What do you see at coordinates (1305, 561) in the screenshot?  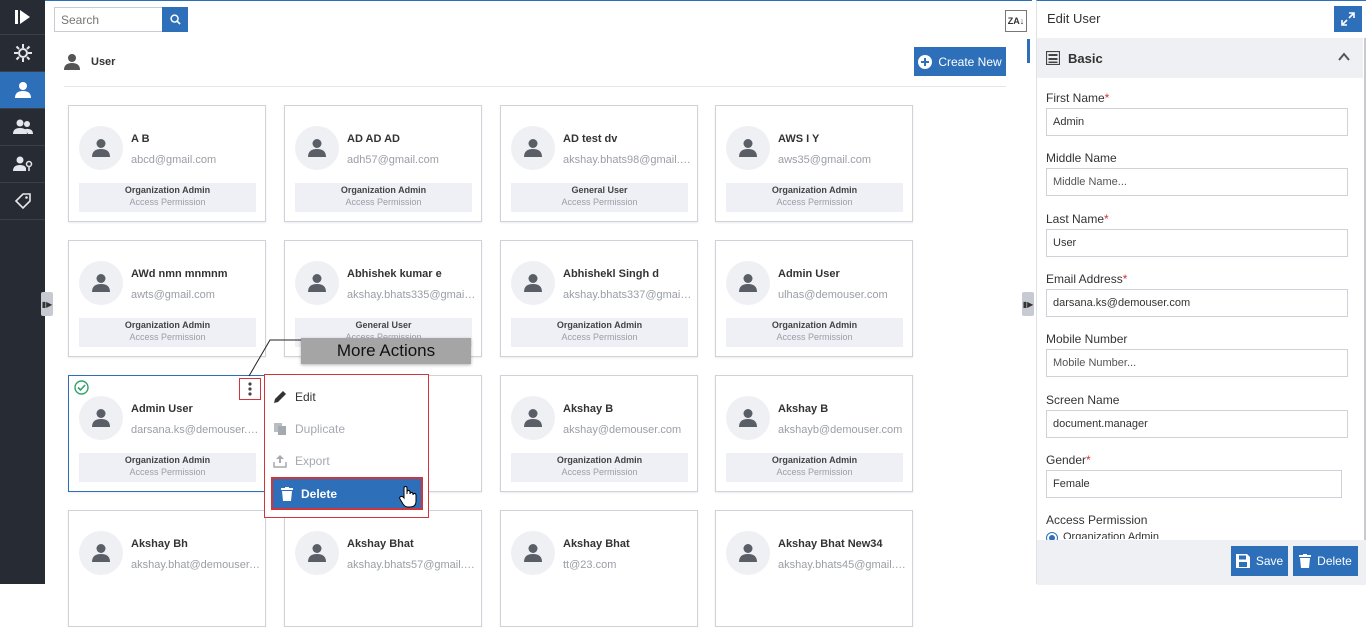 I see `trash-icon` at bounding box center [1305, 561].